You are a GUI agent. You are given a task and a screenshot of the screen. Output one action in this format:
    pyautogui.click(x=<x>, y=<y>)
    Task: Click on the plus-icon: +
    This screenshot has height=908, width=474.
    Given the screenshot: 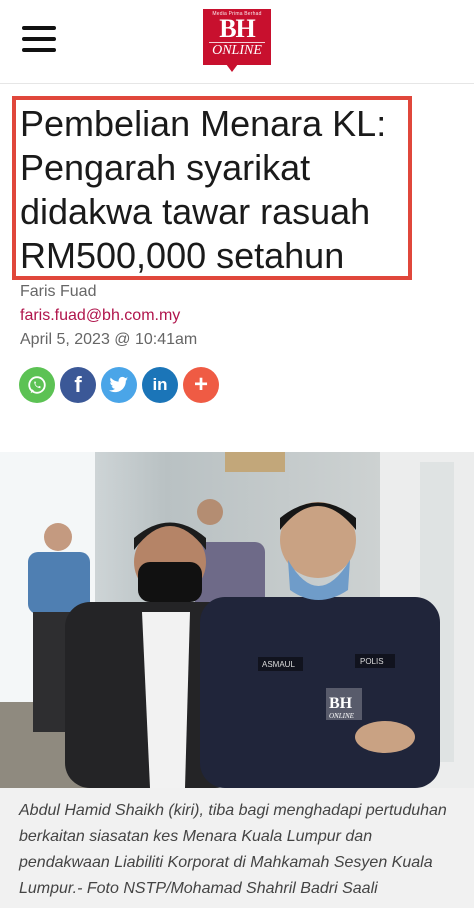 What is the action you would take?
    pyautogui.click(x=200, y=384)
    